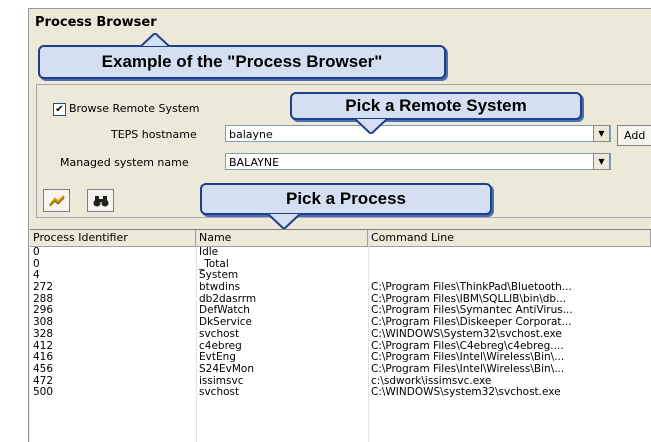 This screenshot has height=442, width=651. What do you see at coordinates (59, 109) in the screenshot?
I see `browse-remote-checkbox: ✔` at bounding box center [59, 109].